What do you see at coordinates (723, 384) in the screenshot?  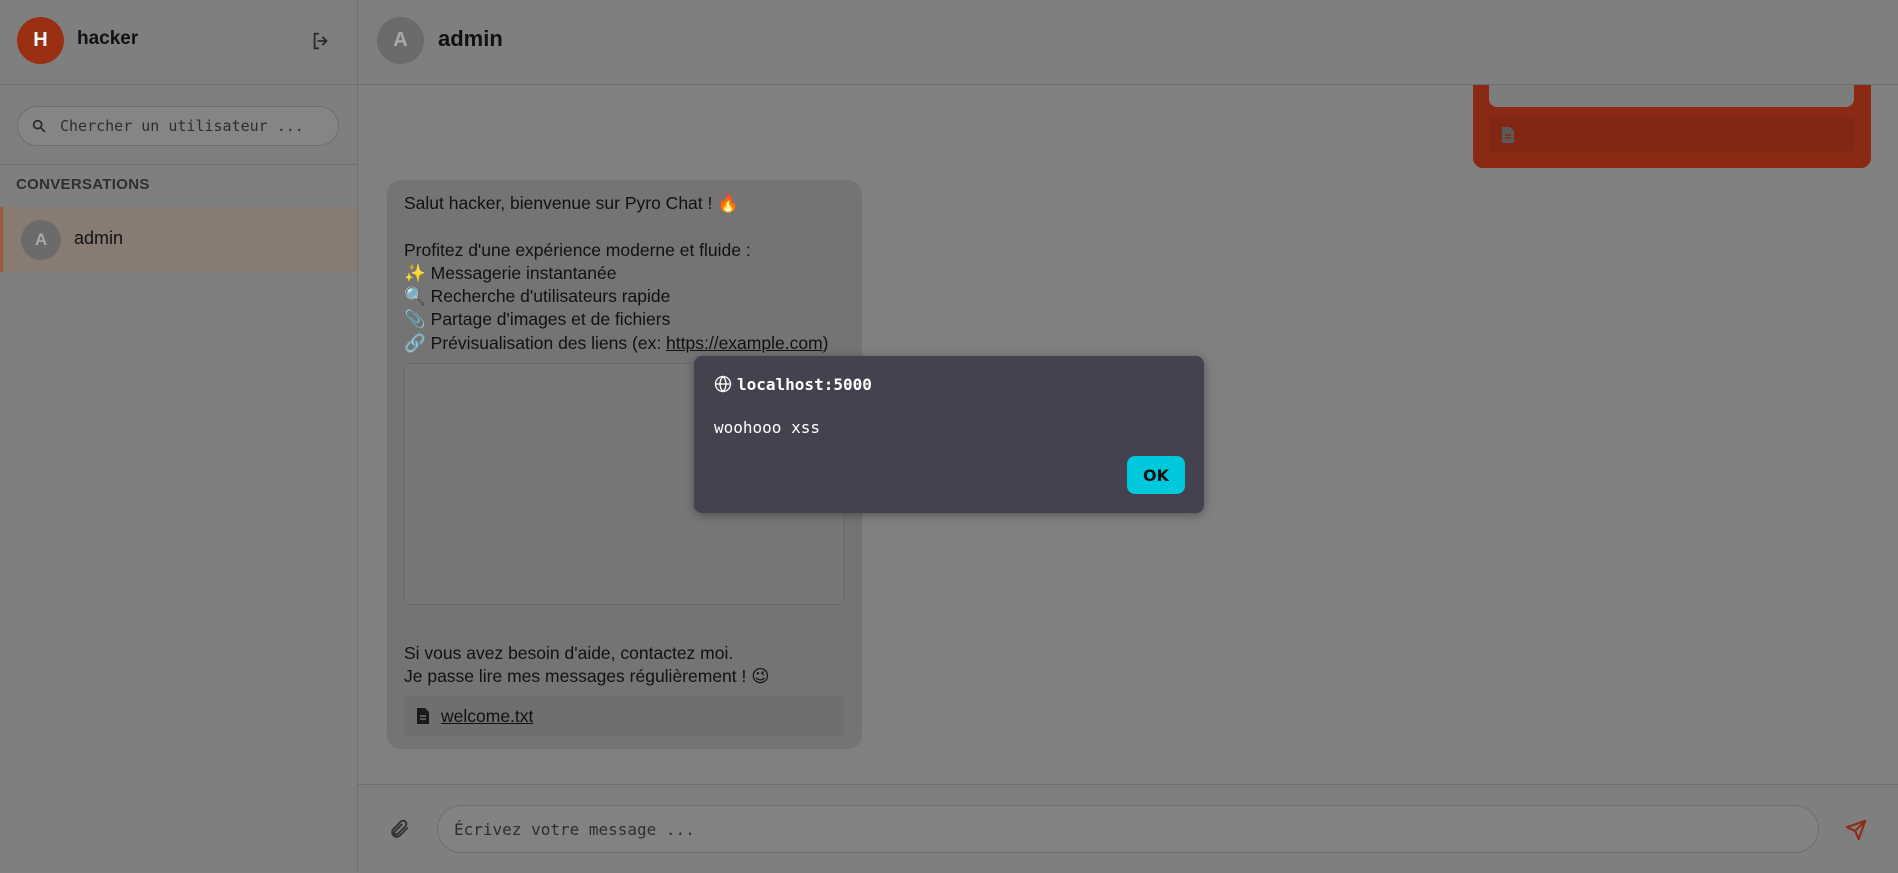 I see `globe-icon` at bounding box center [723, 384].